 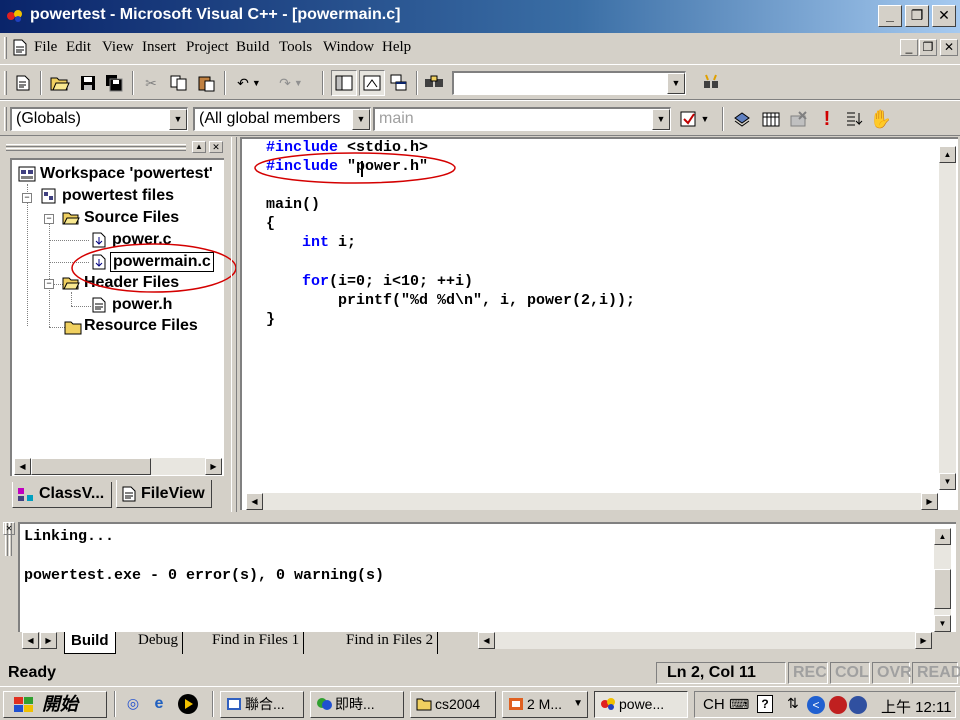 I want to click on media-tray-icon, so click(x=858, y=705).